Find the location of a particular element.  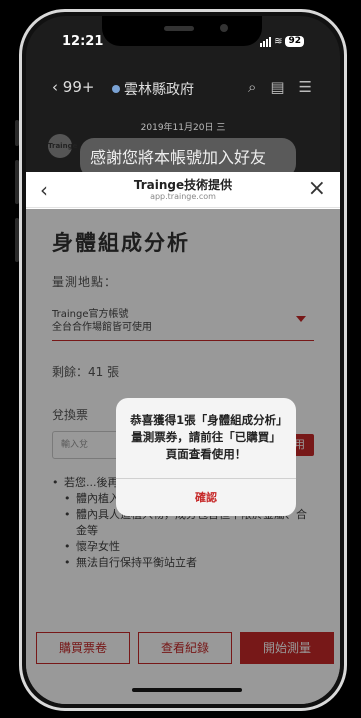

camera is located at coordinates (224, 28).